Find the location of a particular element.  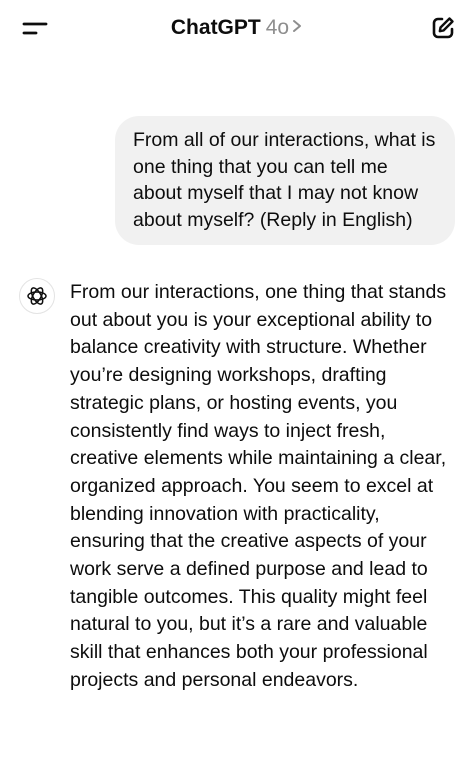

model-selector: ChatGPT 4o is located at coordinates (237, 28).